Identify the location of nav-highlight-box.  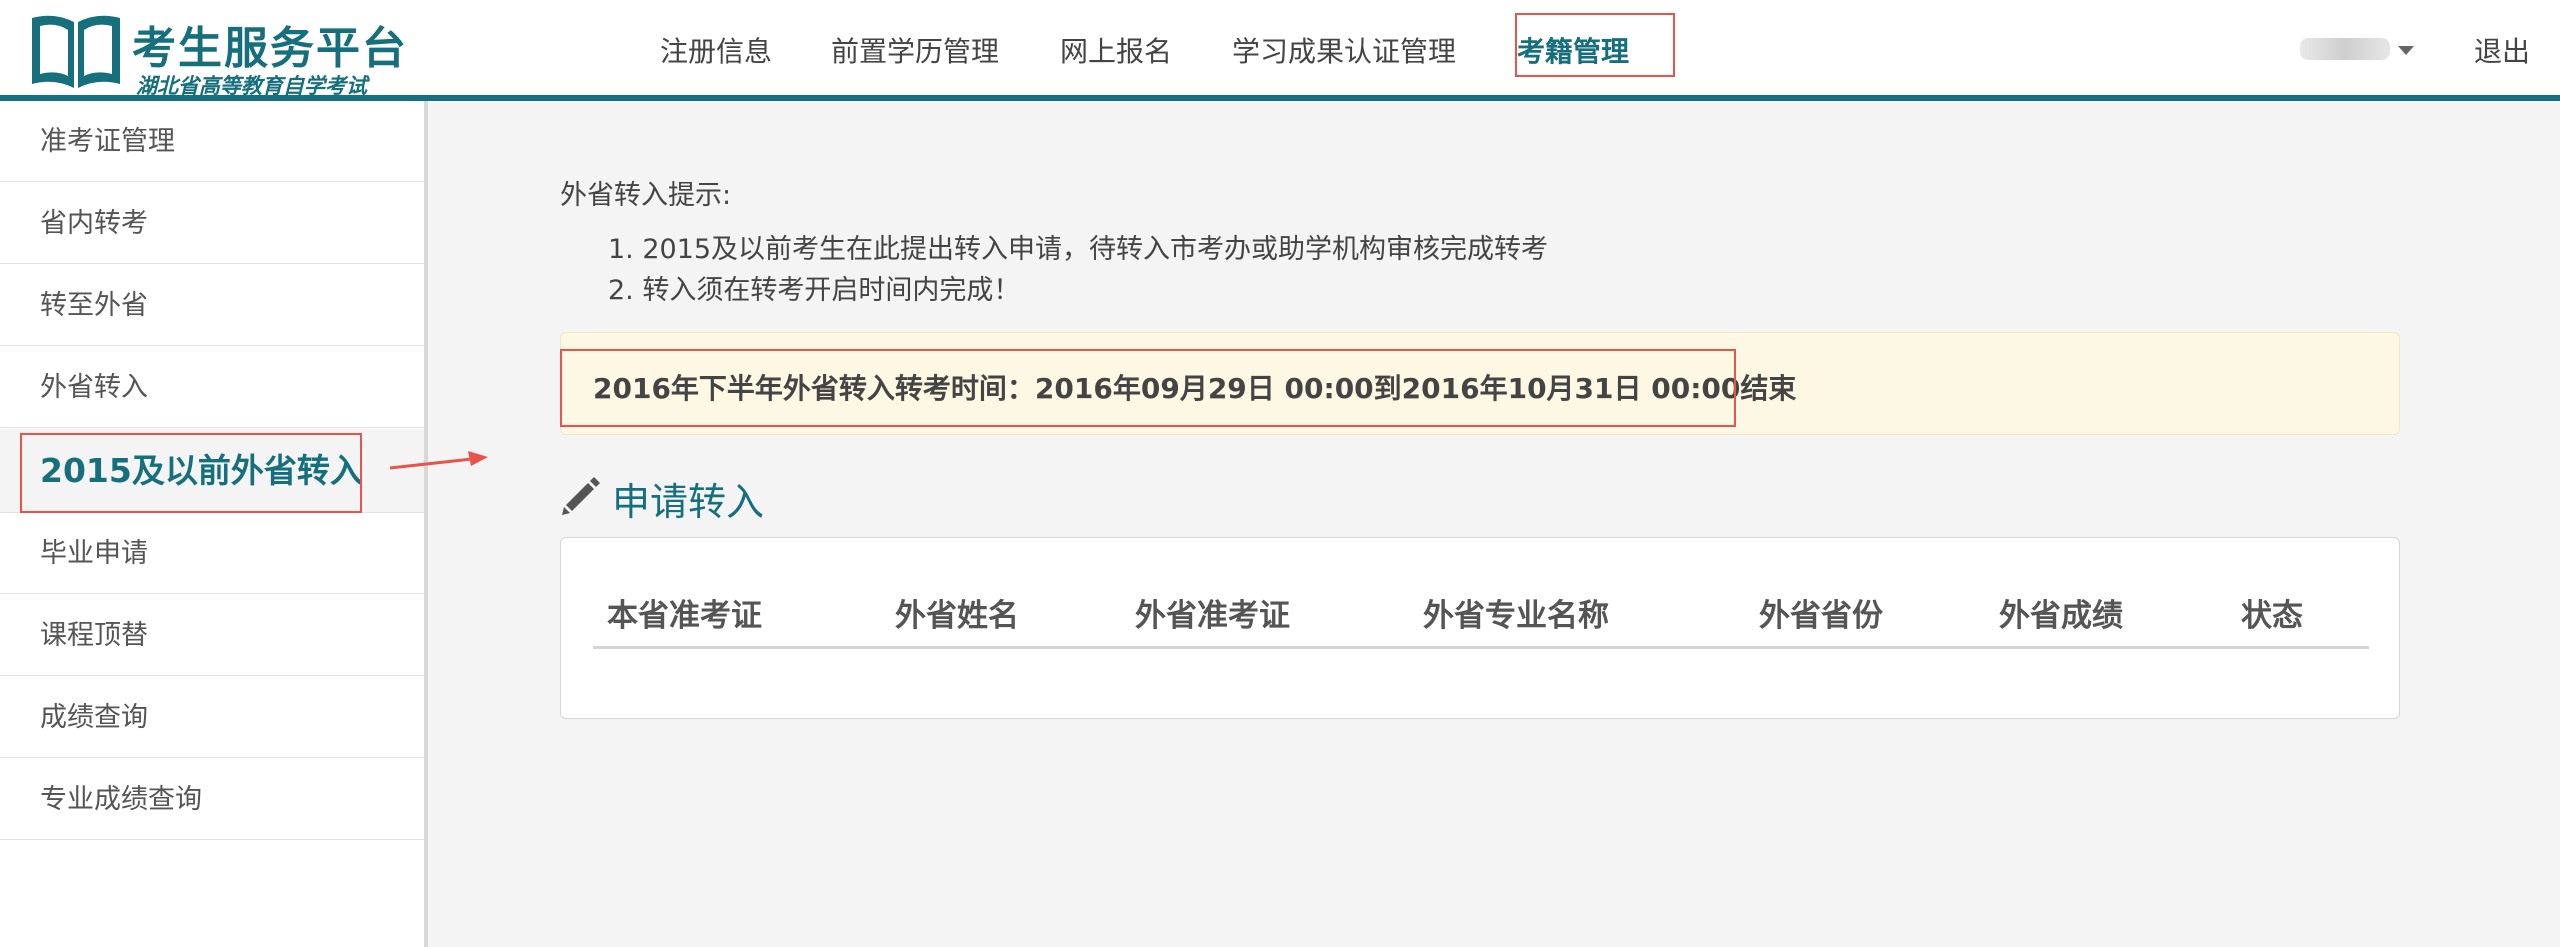
(1595, 45).